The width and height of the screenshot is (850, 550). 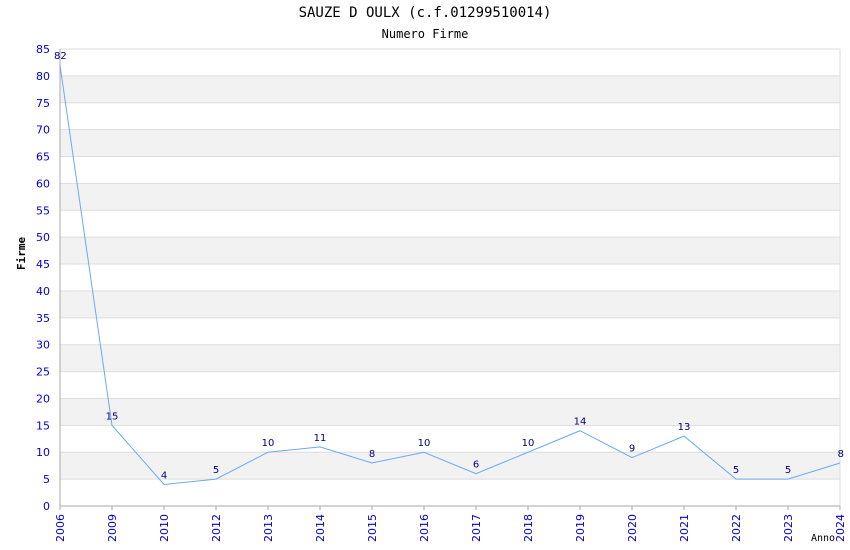 I want to click on data-label: 11, so click(x=320, y=438).